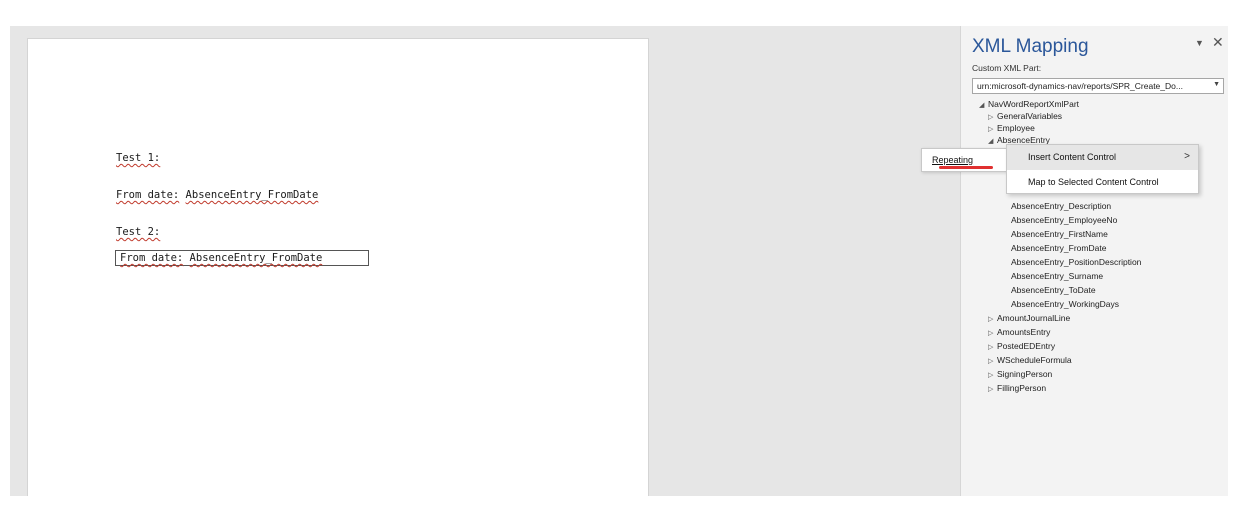 The image size is (1239, 521). Describe the element at coordinates (148, 195) in the screenshot. I see `fromdate-label-1: From date:` at that location.